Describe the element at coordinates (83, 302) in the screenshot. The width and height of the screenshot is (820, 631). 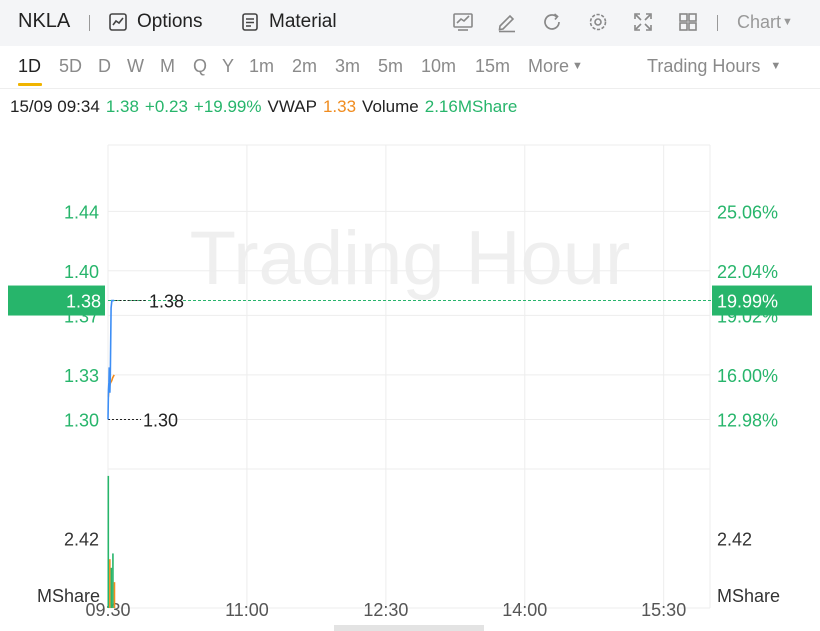
I see `current-price-badge-text: 1.38` at that location.